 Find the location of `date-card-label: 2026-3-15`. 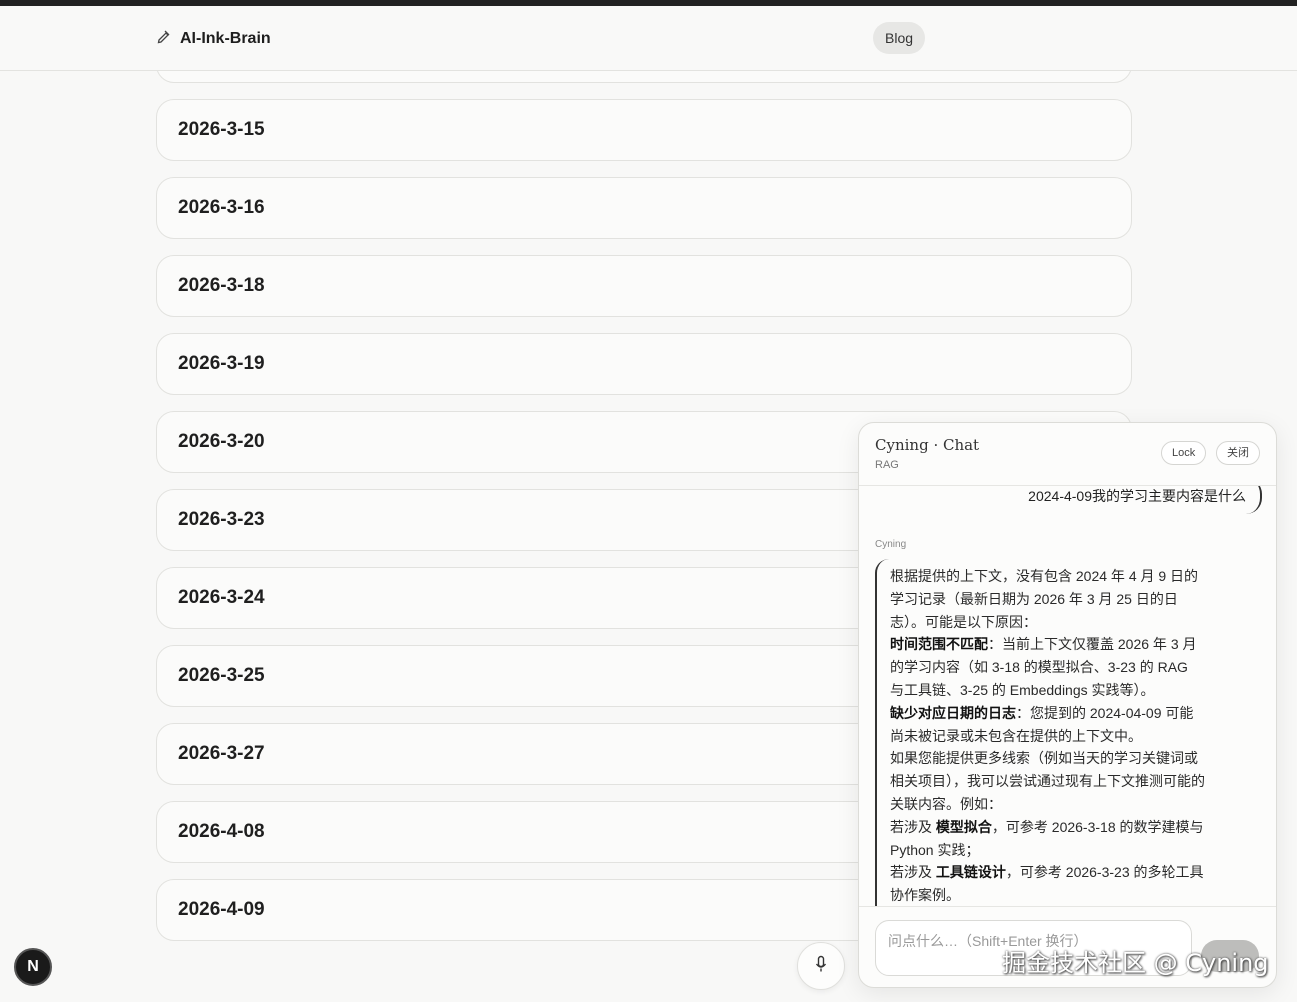

date-card-label: 2026-3-15 is located at coordinates (221, 129).